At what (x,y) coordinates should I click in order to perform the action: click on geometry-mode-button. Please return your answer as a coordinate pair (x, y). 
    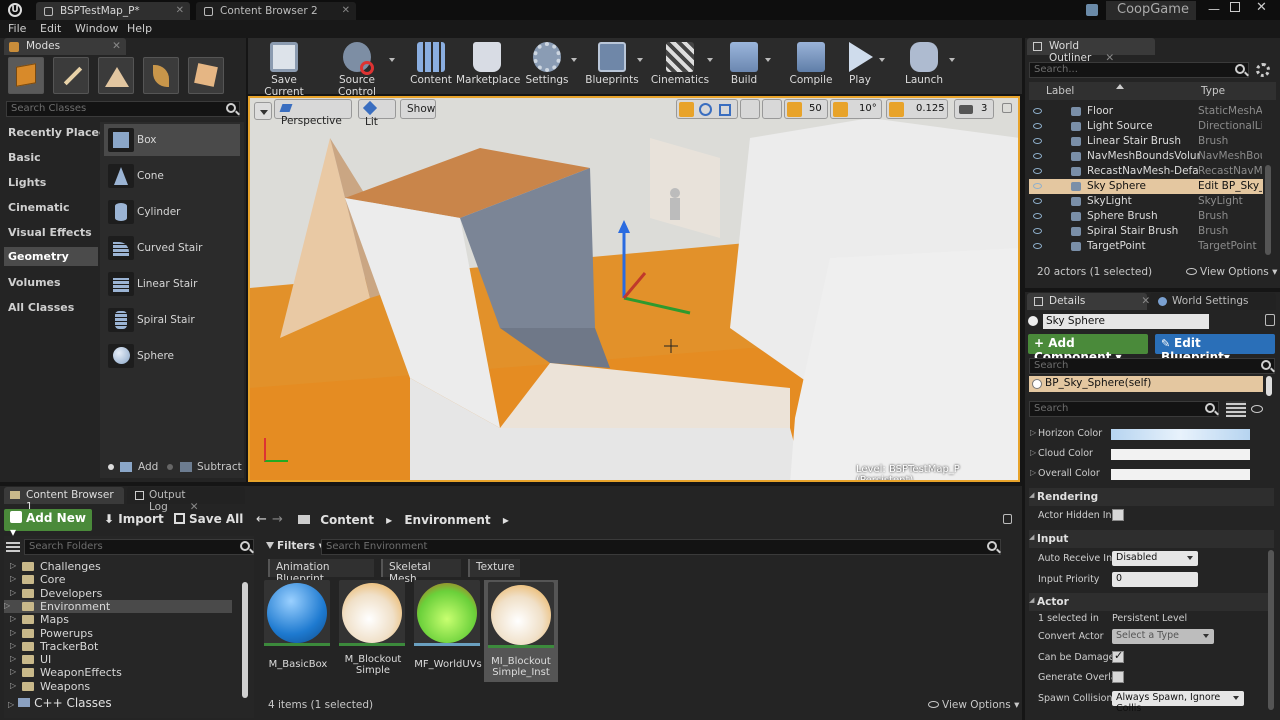
    Looking at the image, I should click on (206, 75).